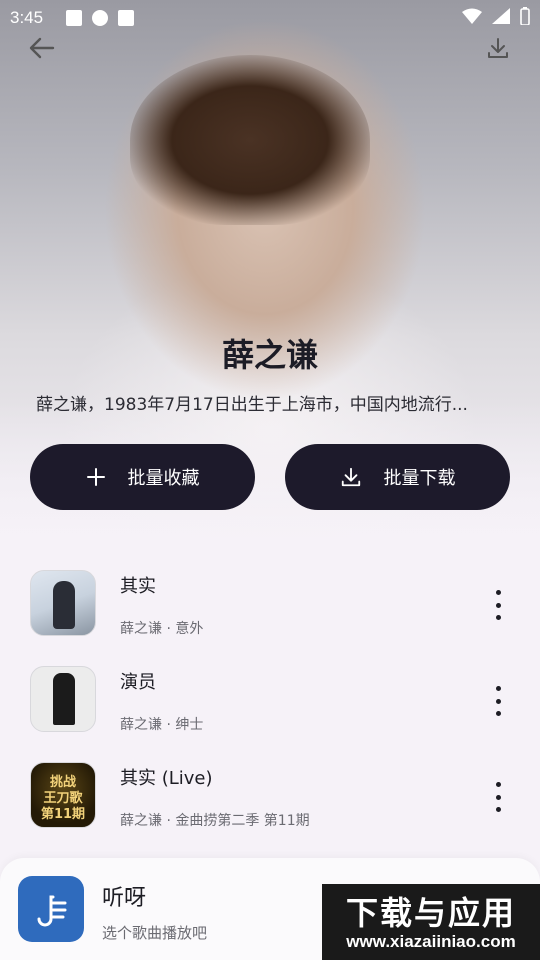  I want to click on watermark-line1: 下载与应用, so click(430, 913).